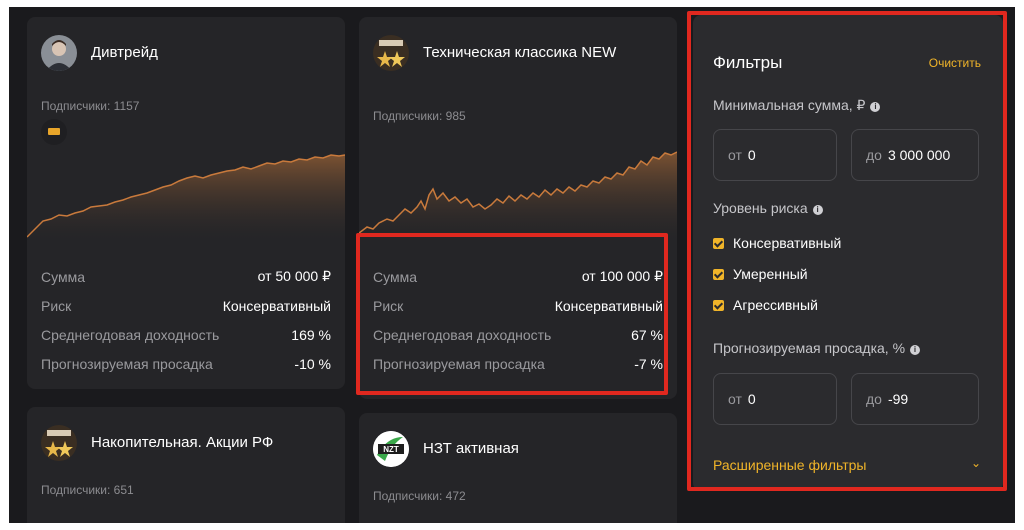  Describe the element at coordinates (130, 334) in the screenshot. I see `stat-label: Среднегодовая доходность` at that location.